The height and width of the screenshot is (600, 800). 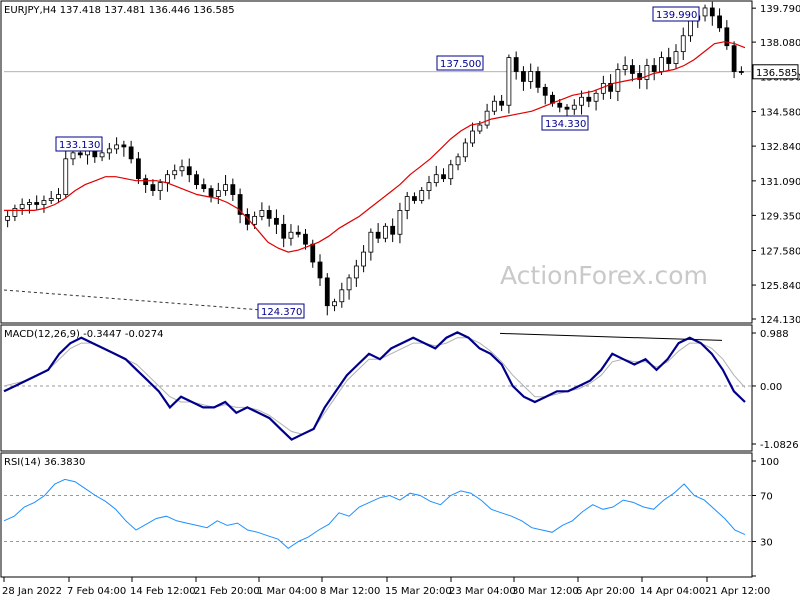 I want to click on x-tick-label: 8 Mar 12:00, so click(x=350, y=591).